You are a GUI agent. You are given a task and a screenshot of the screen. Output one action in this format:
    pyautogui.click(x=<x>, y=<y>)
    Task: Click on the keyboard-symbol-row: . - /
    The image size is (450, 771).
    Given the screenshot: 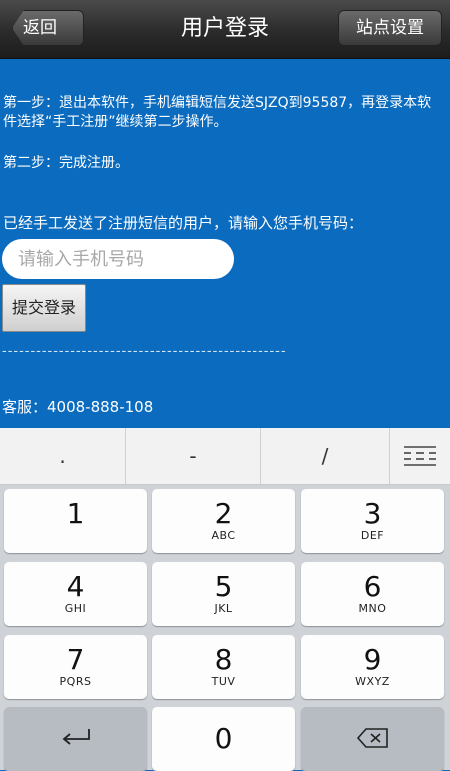 What is the action you would take?
    pyautogui.click(x=225, y=456)
    